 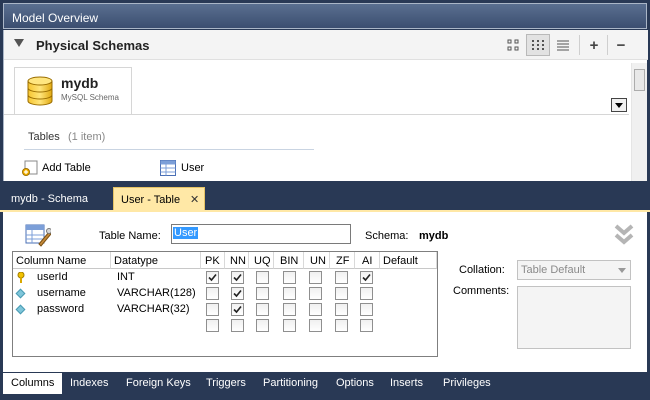 I want to click on column-name-cell: userId, so click(x=62, y=278).